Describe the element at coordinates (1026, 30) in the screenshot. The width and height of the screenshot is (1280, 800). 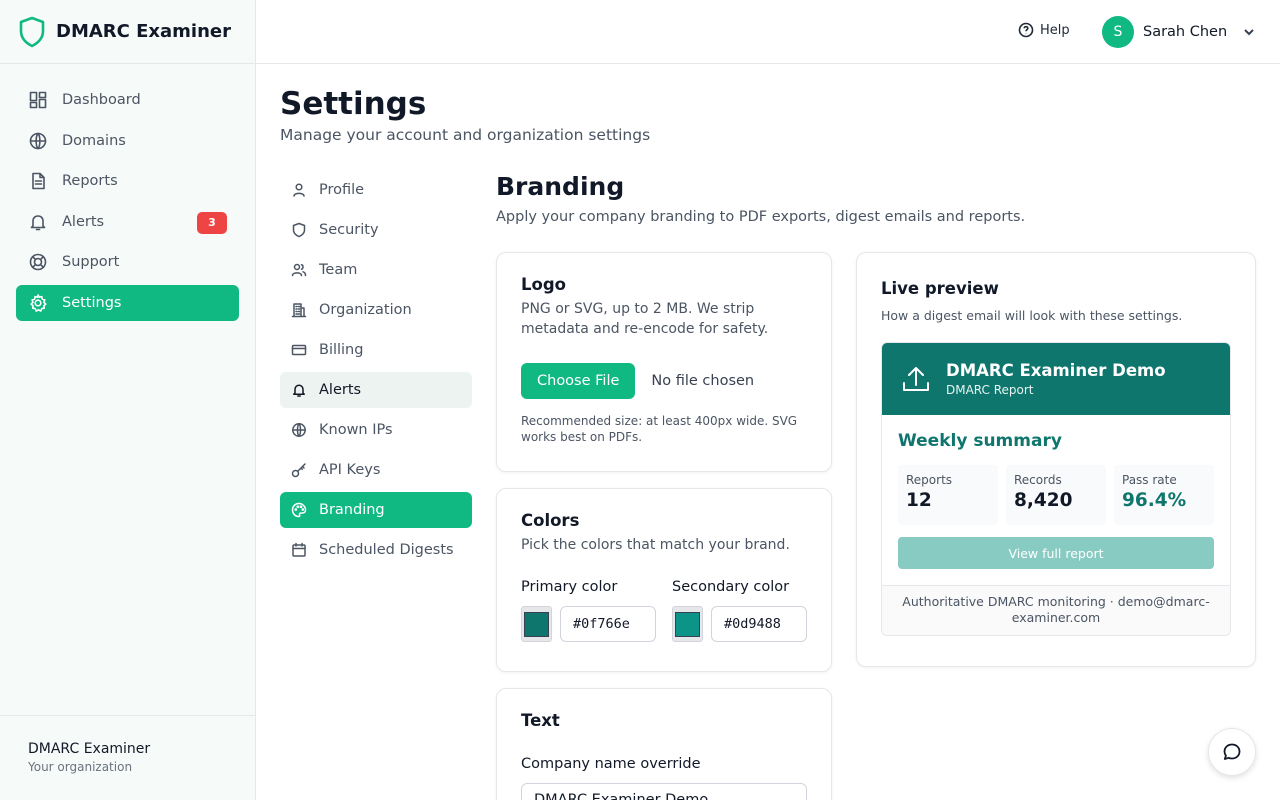
I see `help-circle-icon` at that location.